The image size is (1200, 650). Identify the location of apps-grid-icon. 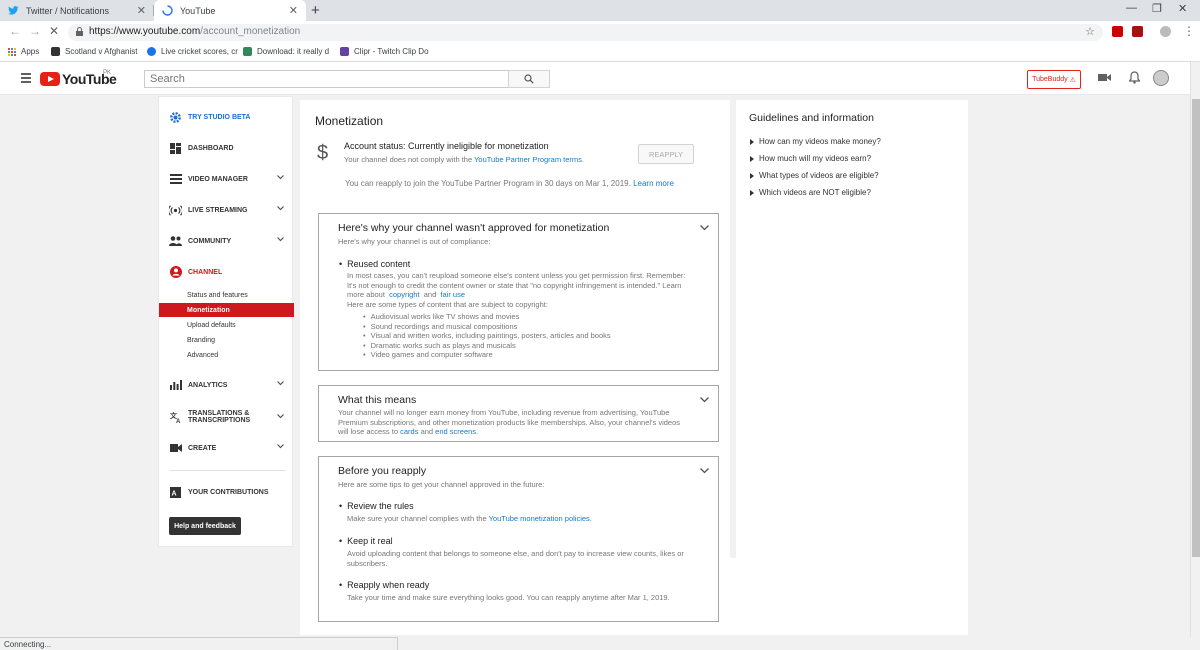
(12, 51).